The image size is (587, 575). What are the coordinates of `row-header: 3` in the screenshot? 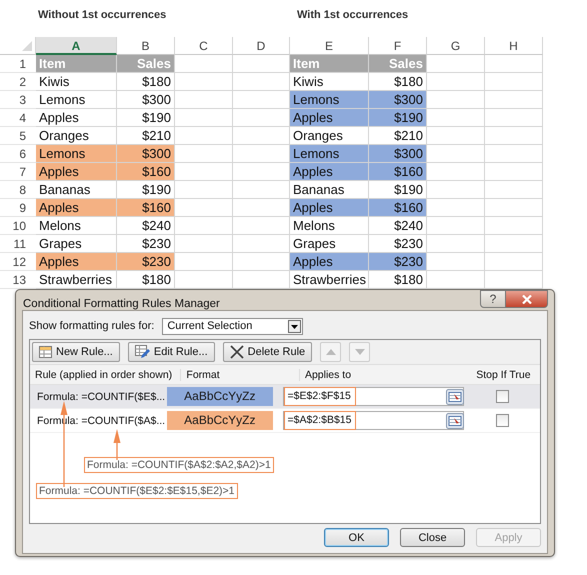 It's located at (18, 100).